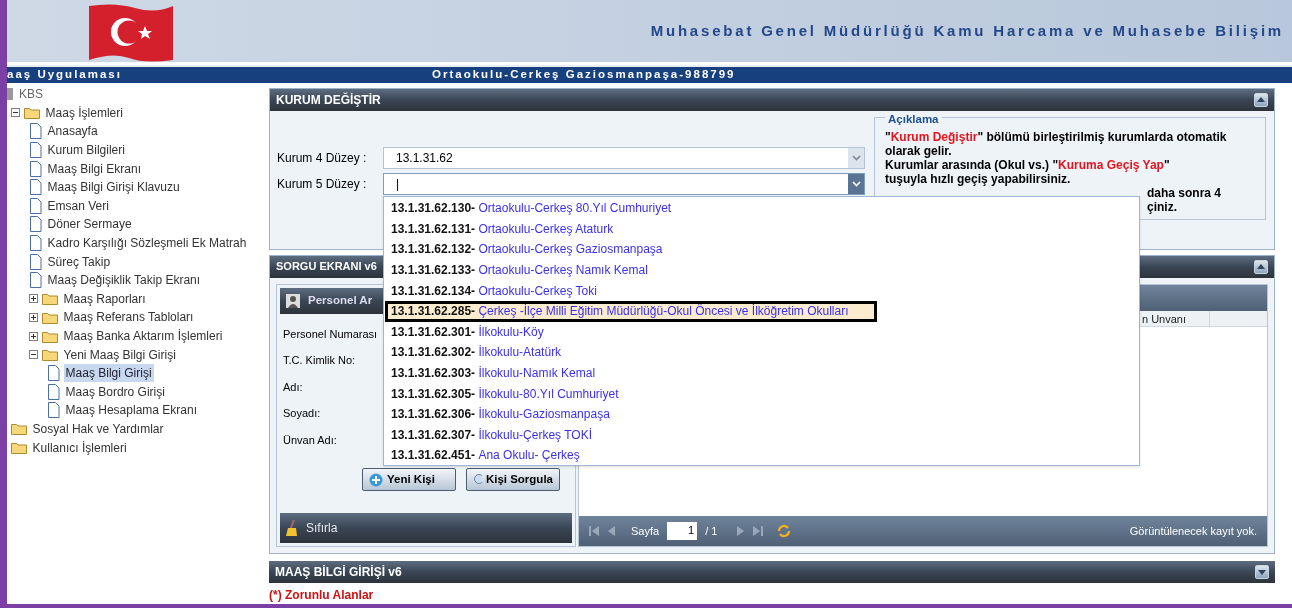 This screenshot has width=1292, height=608. Describe the element at coordinates (113, 187) in the screenshot. I see `tree-item: Maaş Bilgi Girişi Klavuzu` at that location.